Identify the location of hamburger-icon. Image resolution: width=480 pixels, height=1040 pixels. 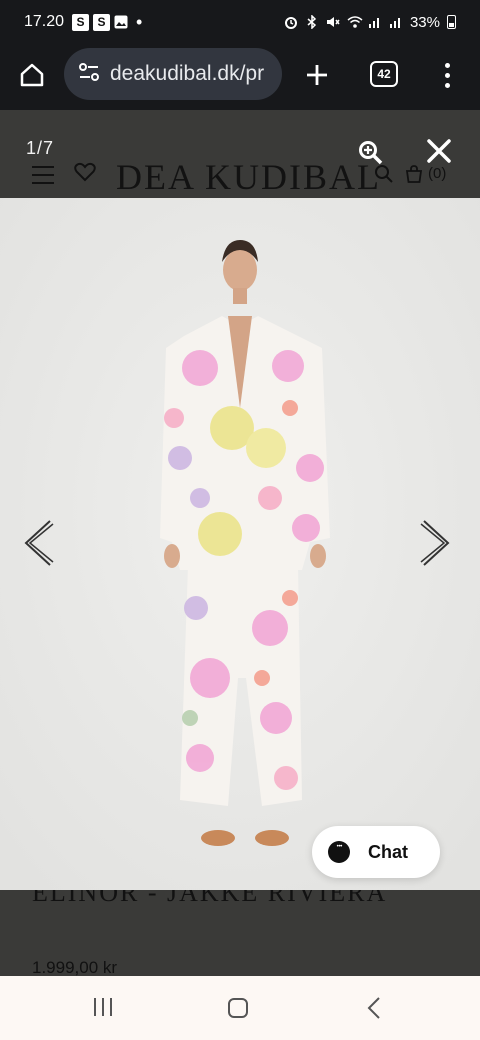
(43, 178).